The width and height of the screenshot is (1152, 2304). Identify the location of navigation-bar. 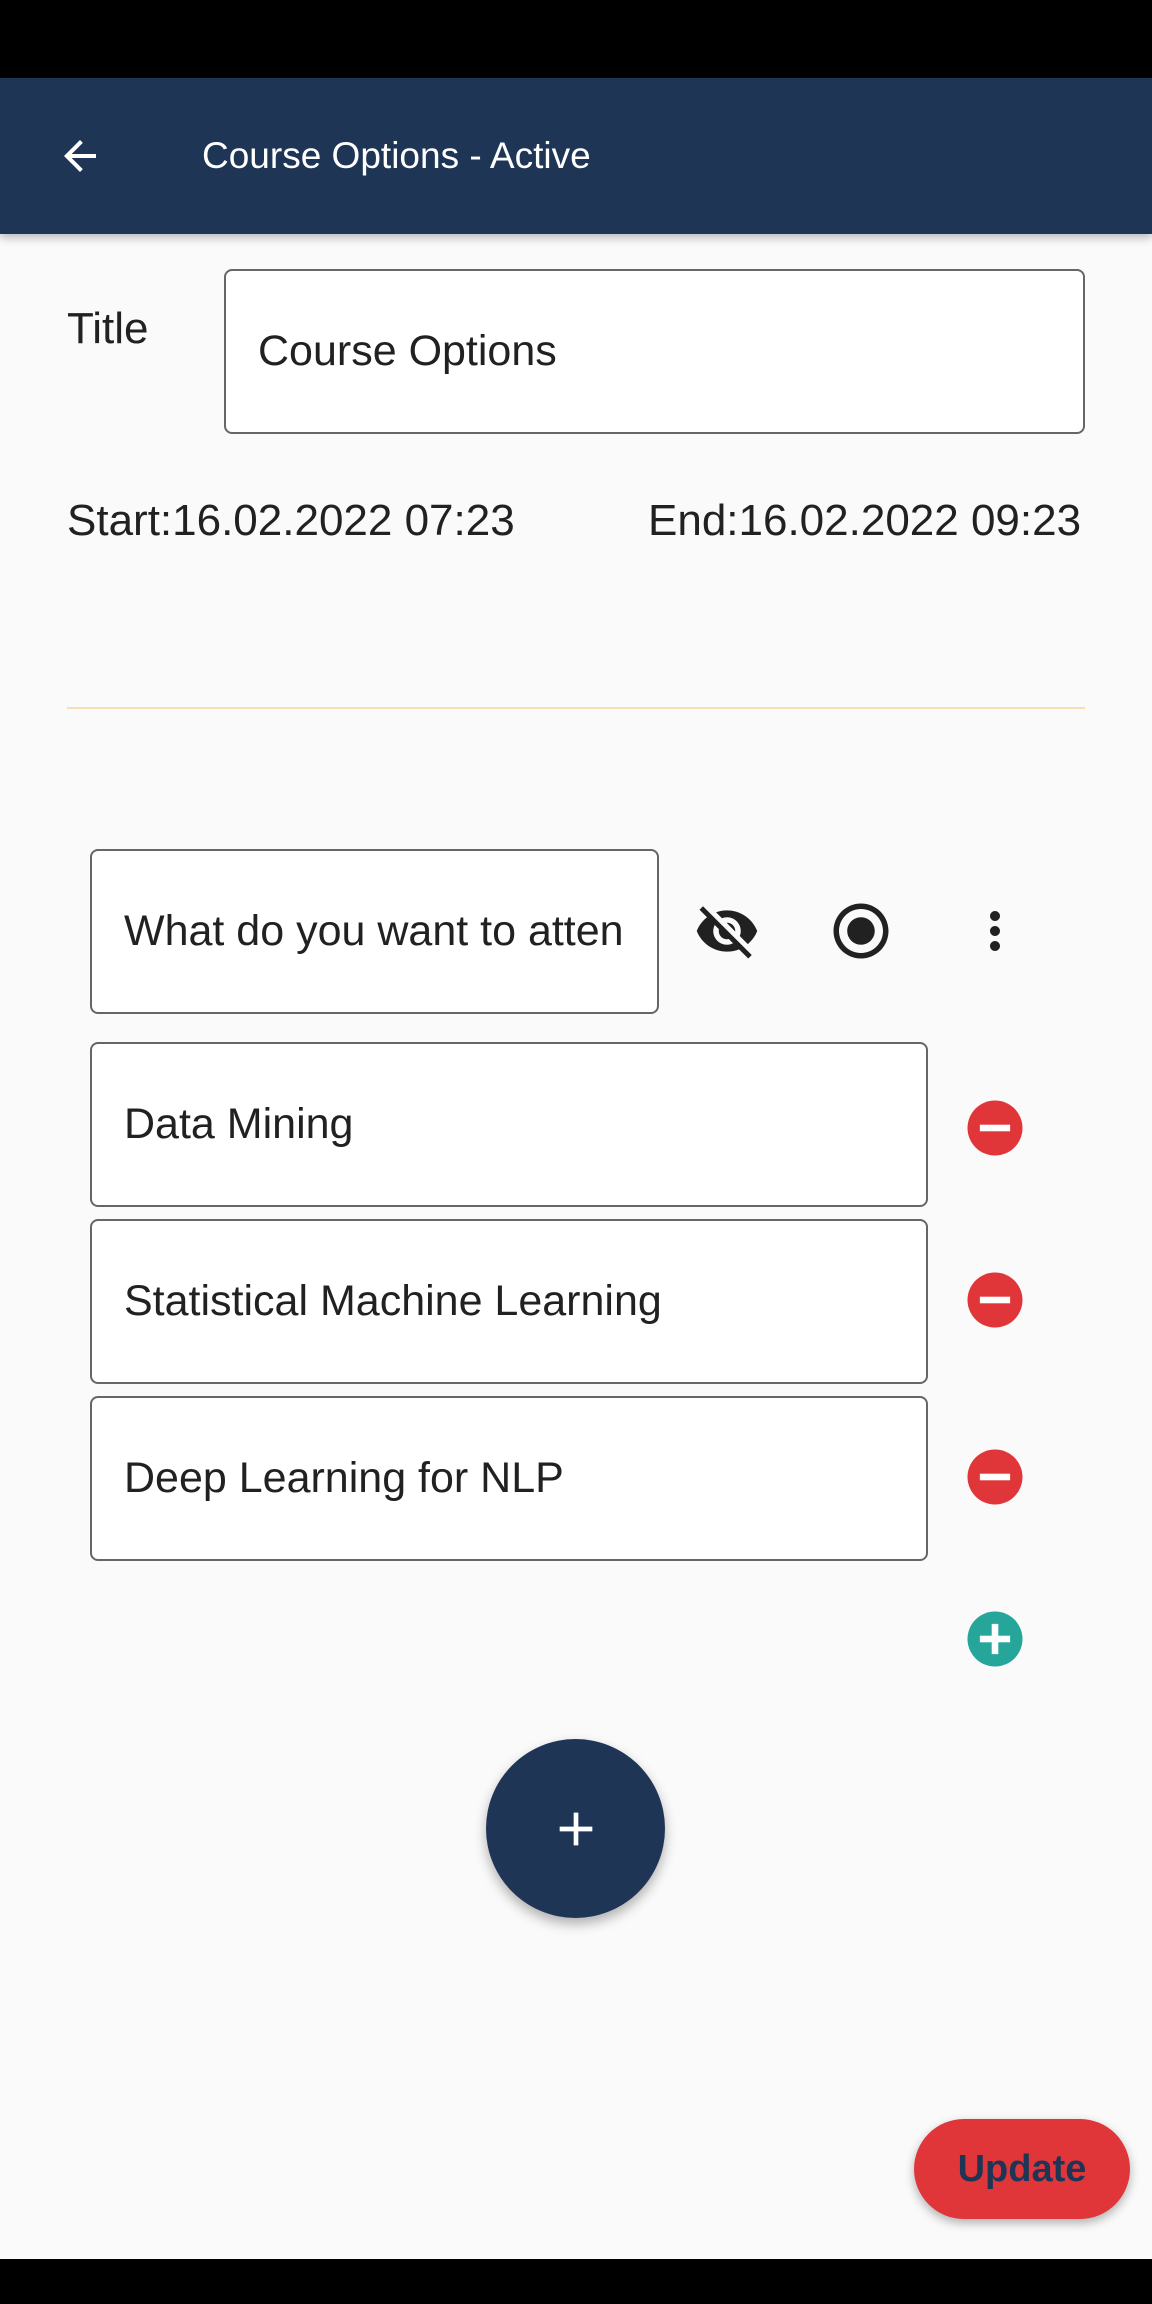
(576, 2281).